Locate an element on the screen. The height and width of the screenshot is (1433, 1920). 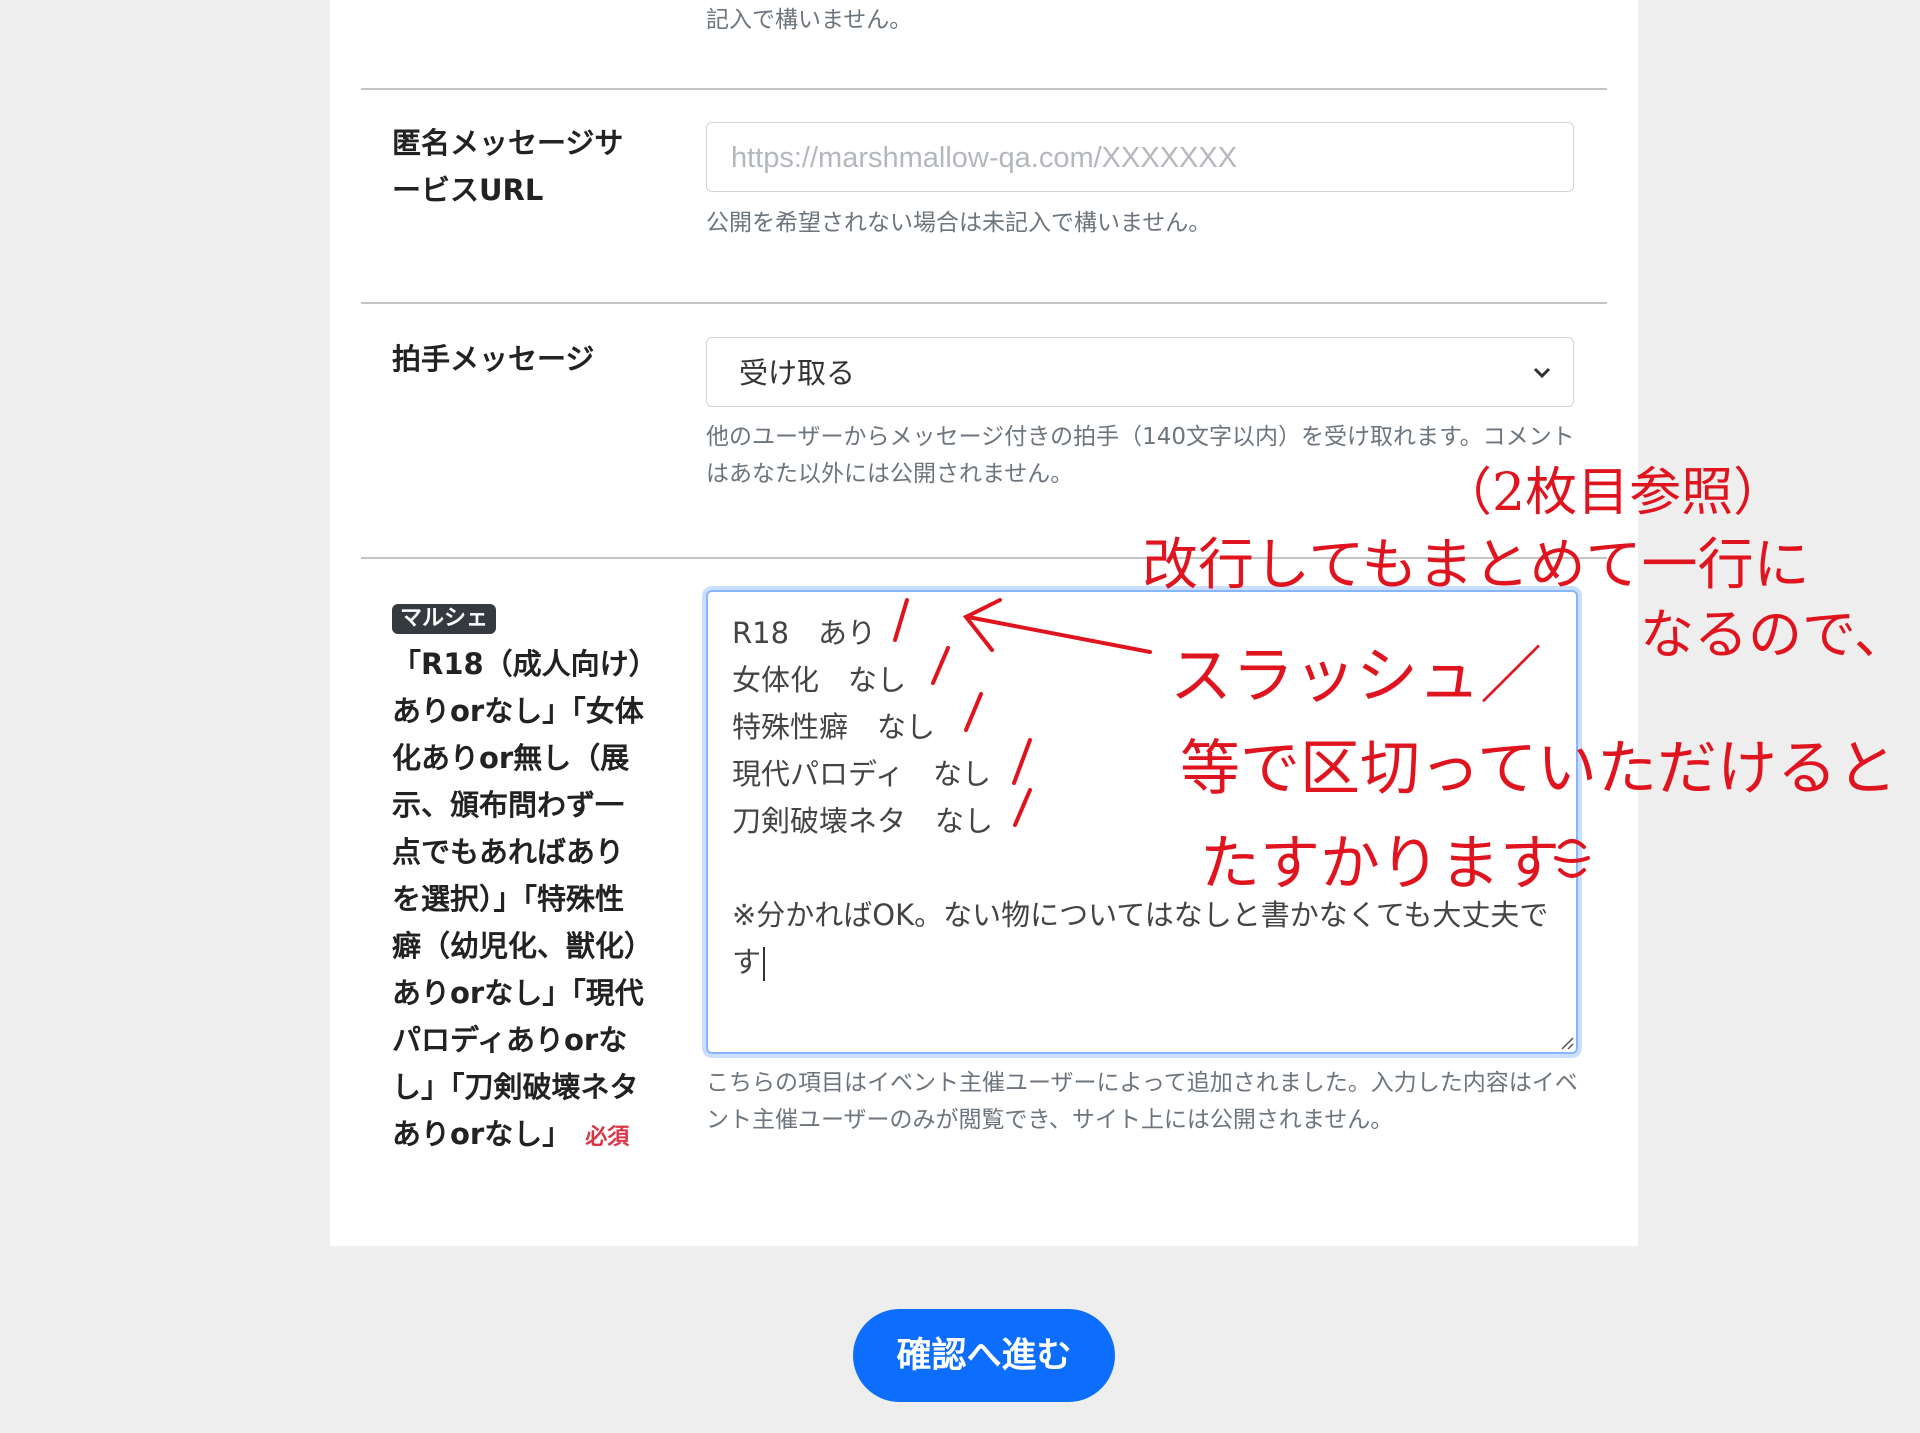
annotation-line-2: 改行してもまとめて一行に is located at coordinates (1476, 565).